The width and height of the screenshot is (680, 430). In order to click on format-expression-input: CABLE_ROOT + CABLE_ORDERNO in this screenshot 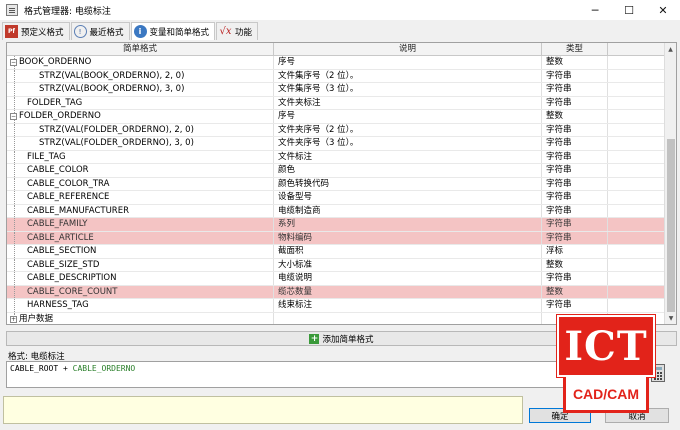, I will do `click(326, 374)`.